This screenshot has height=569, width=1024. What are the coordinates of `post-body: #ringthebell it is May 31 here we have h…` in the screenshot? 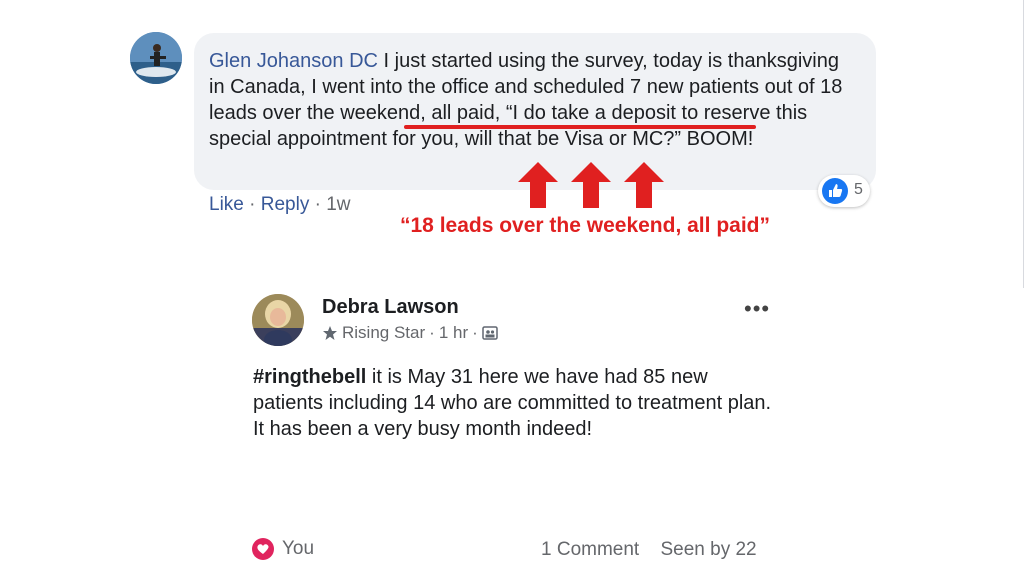 It's located at (513, 403).